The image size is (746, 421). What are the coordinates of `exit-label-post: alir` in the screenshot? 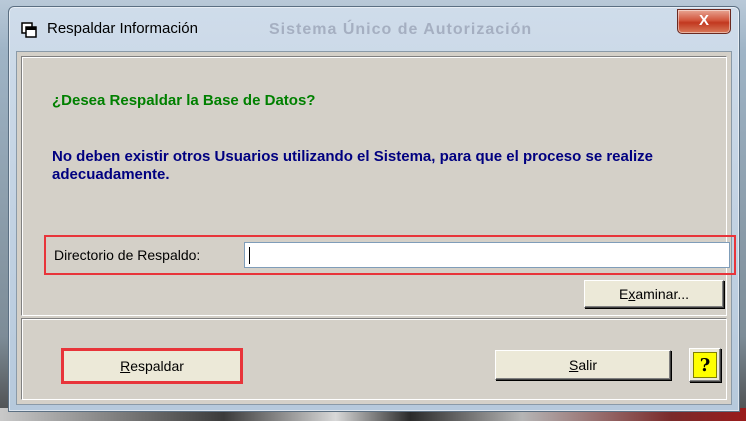 It's located at (587, 365).